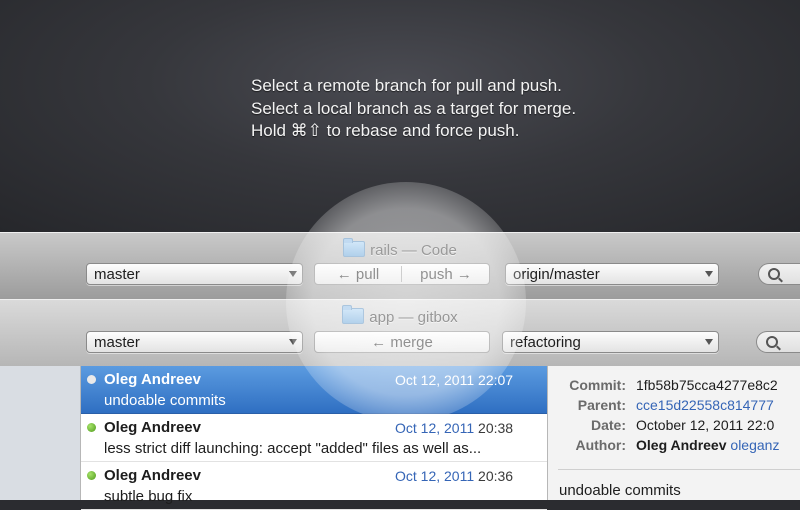 Image resolution: width=800 pixels, height=510 pixels. I want to click on detail-date-row: Date: October 12, 2011 22:0, so click(674, 427).